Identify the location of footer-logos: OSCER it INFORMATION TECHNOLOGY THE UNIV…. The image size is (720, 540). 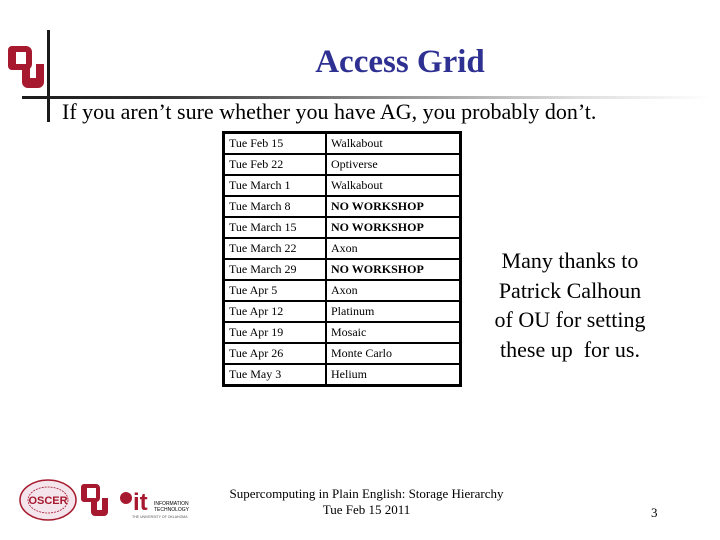
(104, 500).